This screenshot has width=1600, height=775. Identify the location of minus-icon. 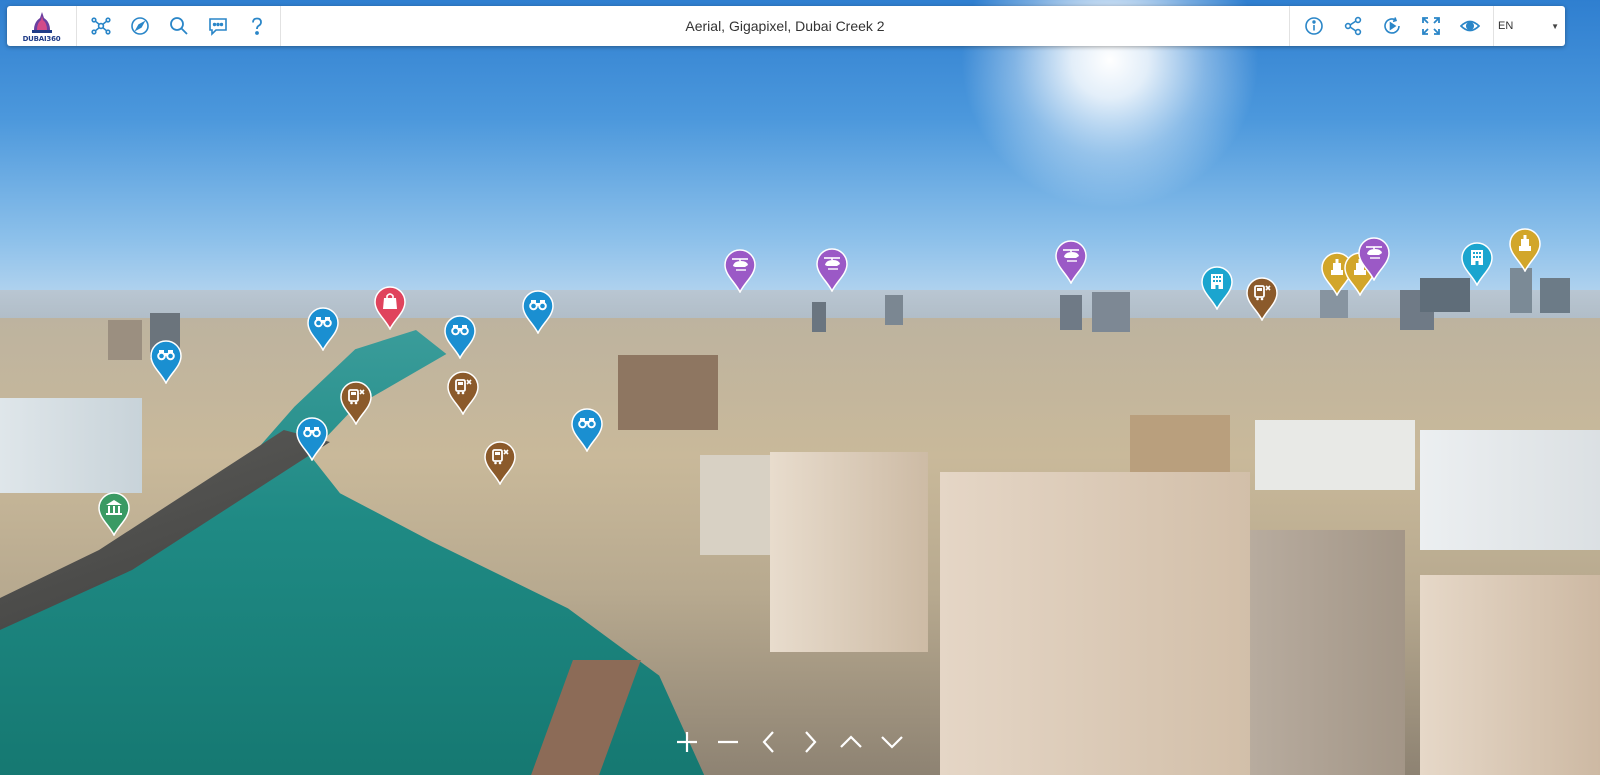
(727, 742).